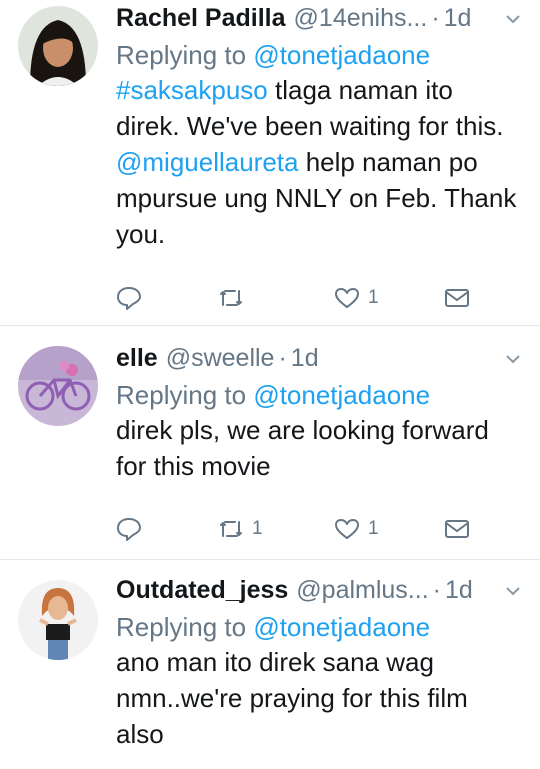 The height and width of the screenshot is (769, 540). Describe the element at coordinates (296, 298) in the screenshot. I see `tweet-actions: 1` at that location.